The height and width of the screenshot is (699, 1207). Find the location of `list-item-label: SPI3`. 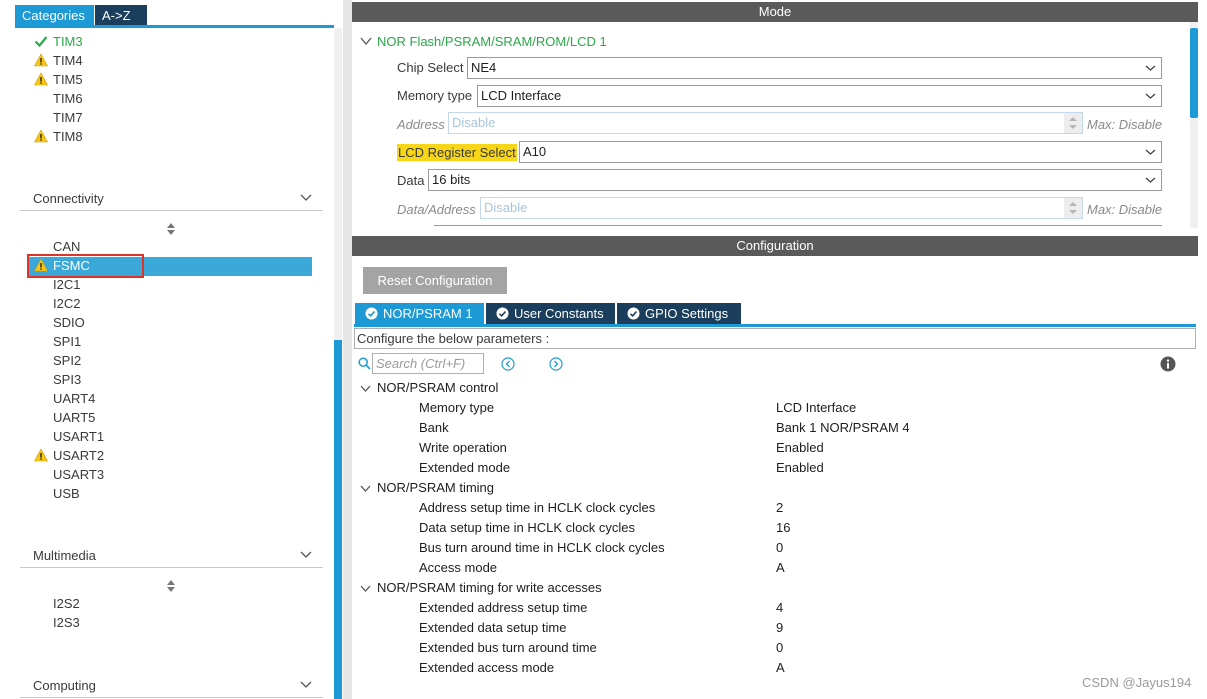

list-item-label: SPI3 is located at coordinates (67, 379).